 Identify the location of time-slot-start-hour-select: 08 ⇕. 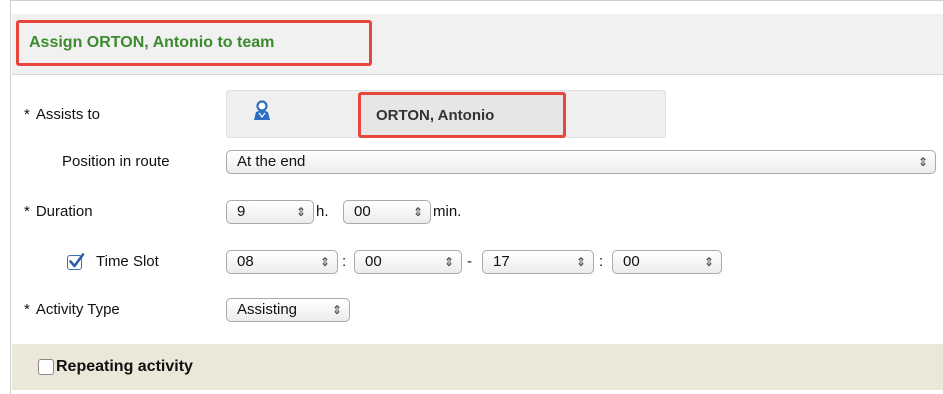
(282, 262).